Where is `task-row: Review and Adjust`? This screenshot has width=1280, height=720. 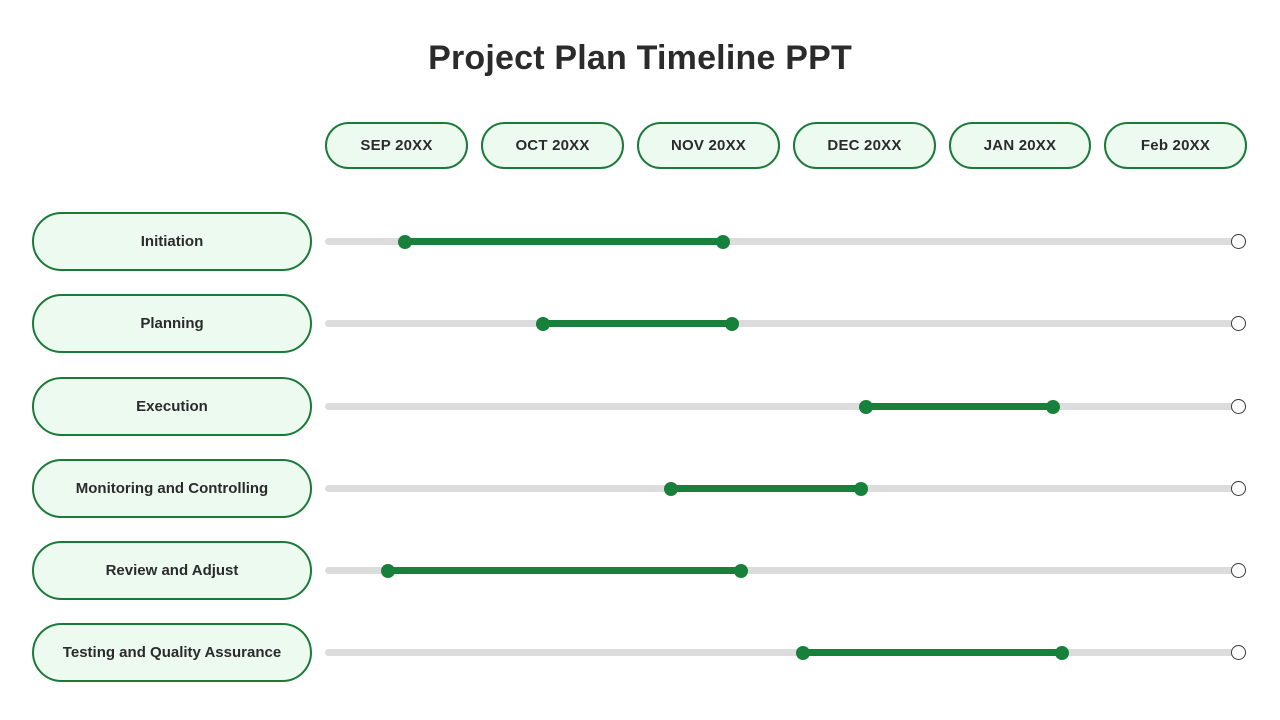 task-row: Review and Adjust is located at coordinates (640, 571).